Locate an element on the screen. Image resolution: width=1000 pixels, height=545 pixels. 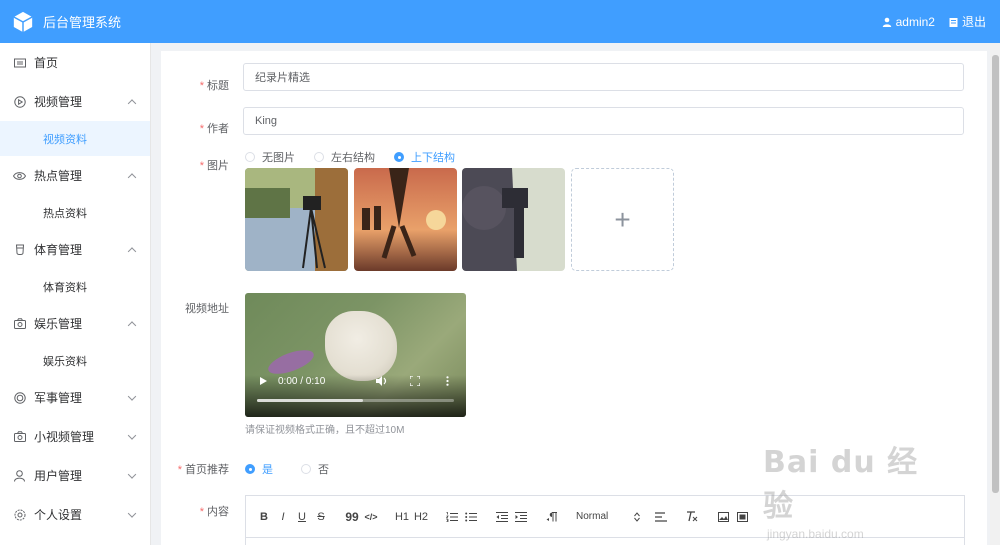
bold-button: B is located at coordinates (264, 517).